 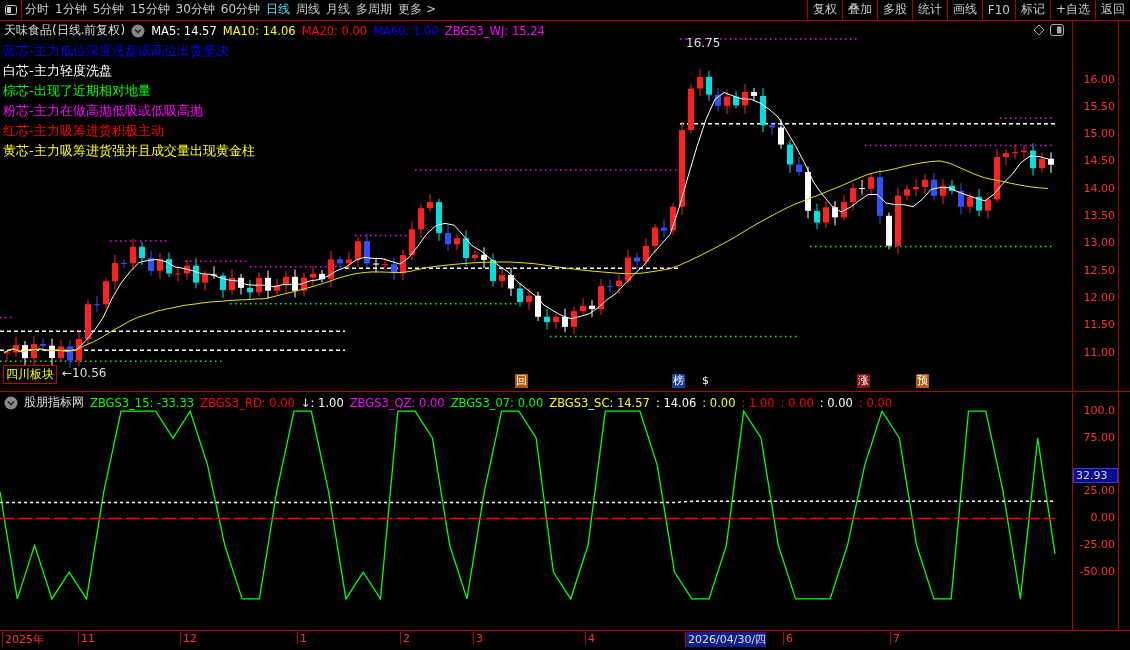 What do you see at coordinates (188, 638) in the screenshot?
I see `date-label: 12` at bounding box center [188, 638].